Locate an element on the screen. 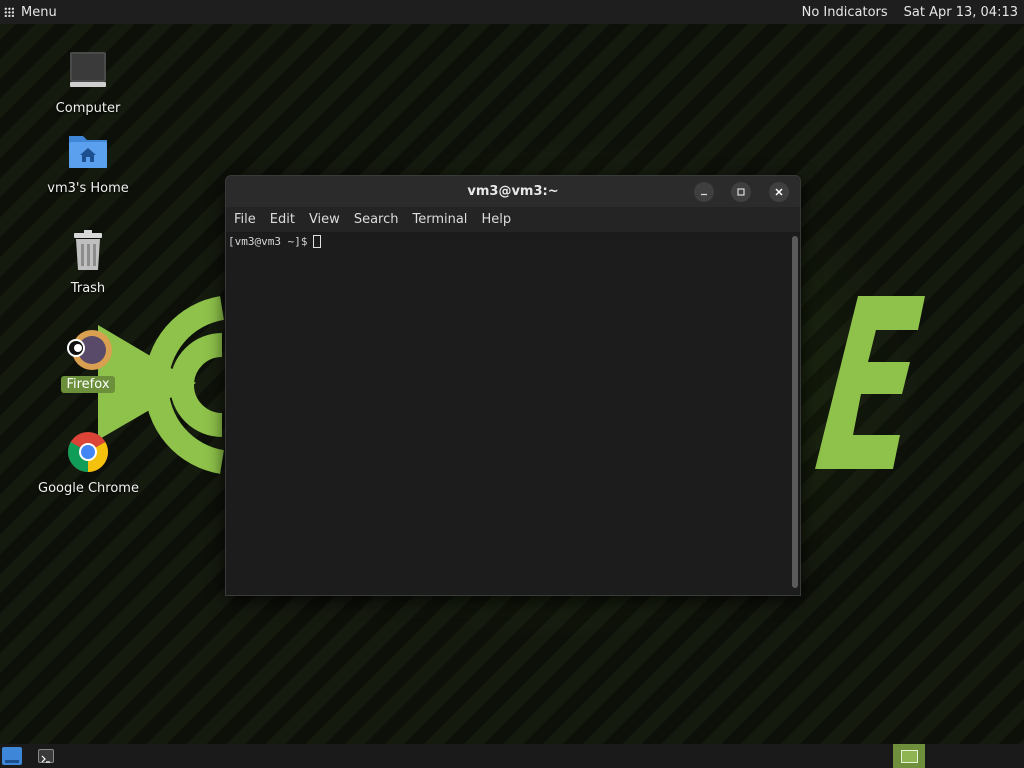 This screenshot has width=1024, height=768. menu-view: View is located at coordinates (324, 219).